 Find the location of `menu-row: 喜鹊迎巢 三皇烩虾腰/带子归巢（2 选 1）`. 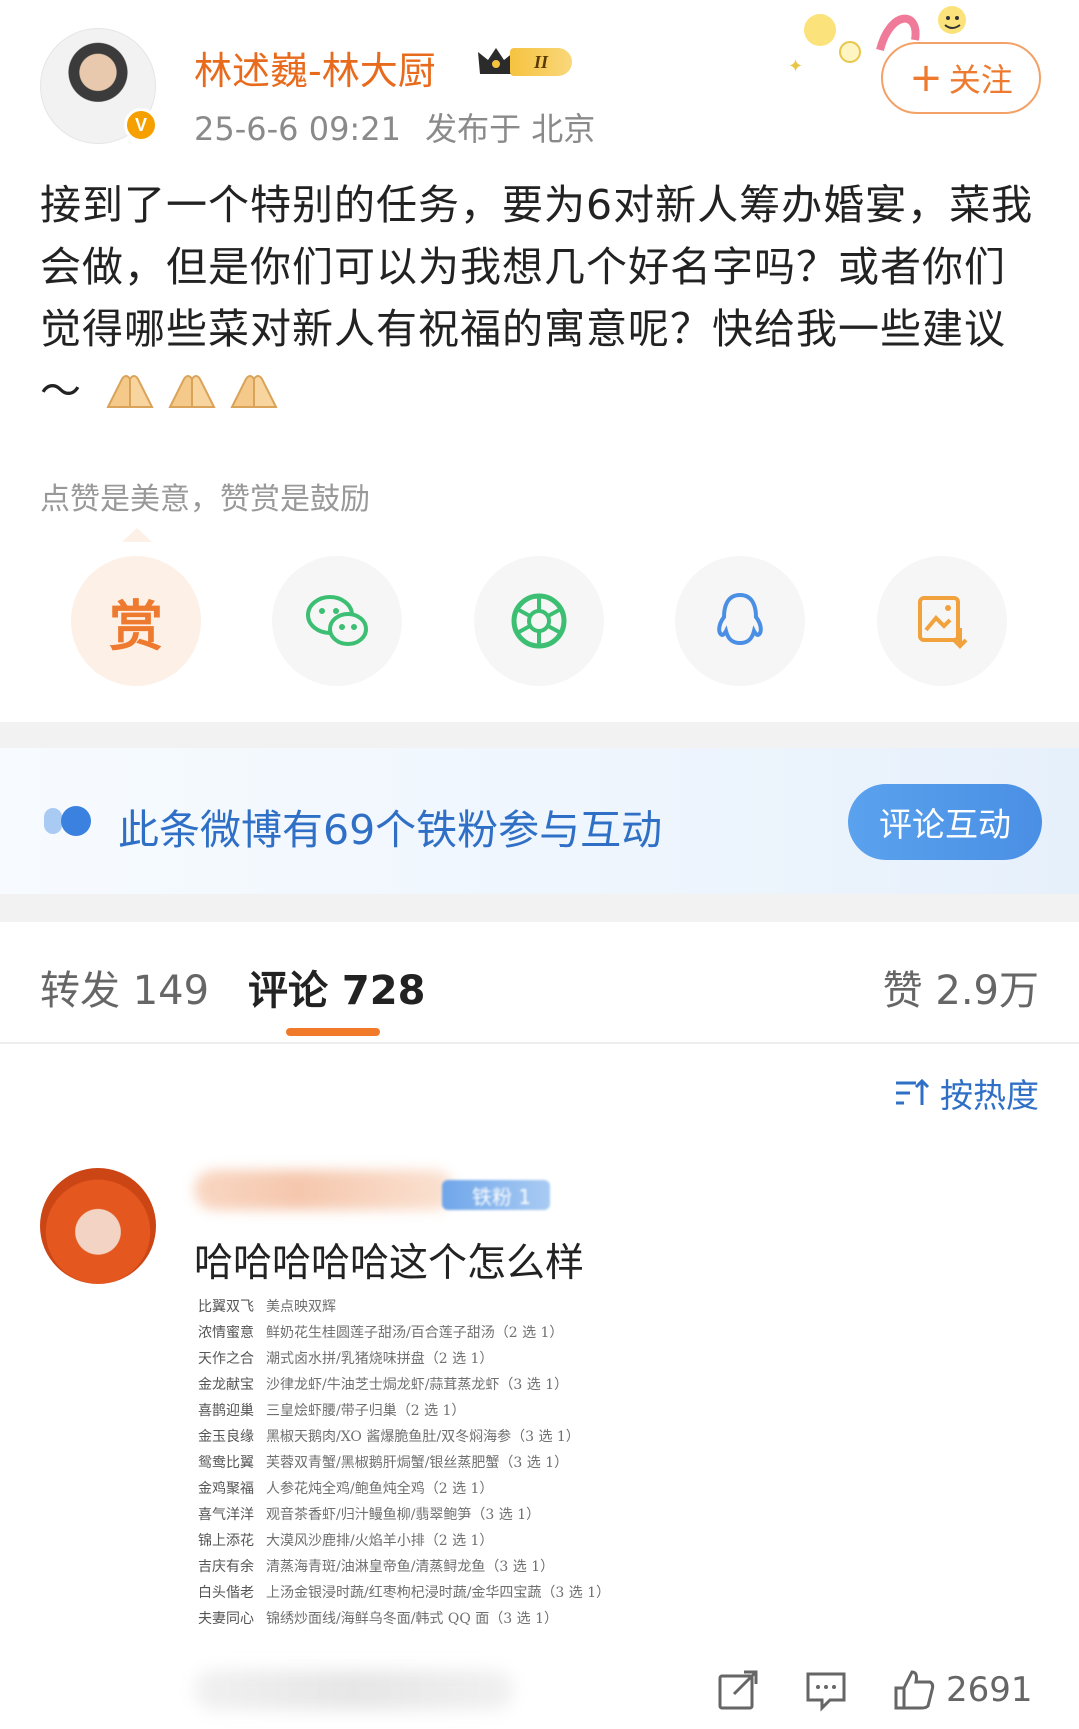

menu-row: 喜鹊迎巢 三皇烩虾腰/带子归巢（2 选 1） is located at coordinates (428, 1411).